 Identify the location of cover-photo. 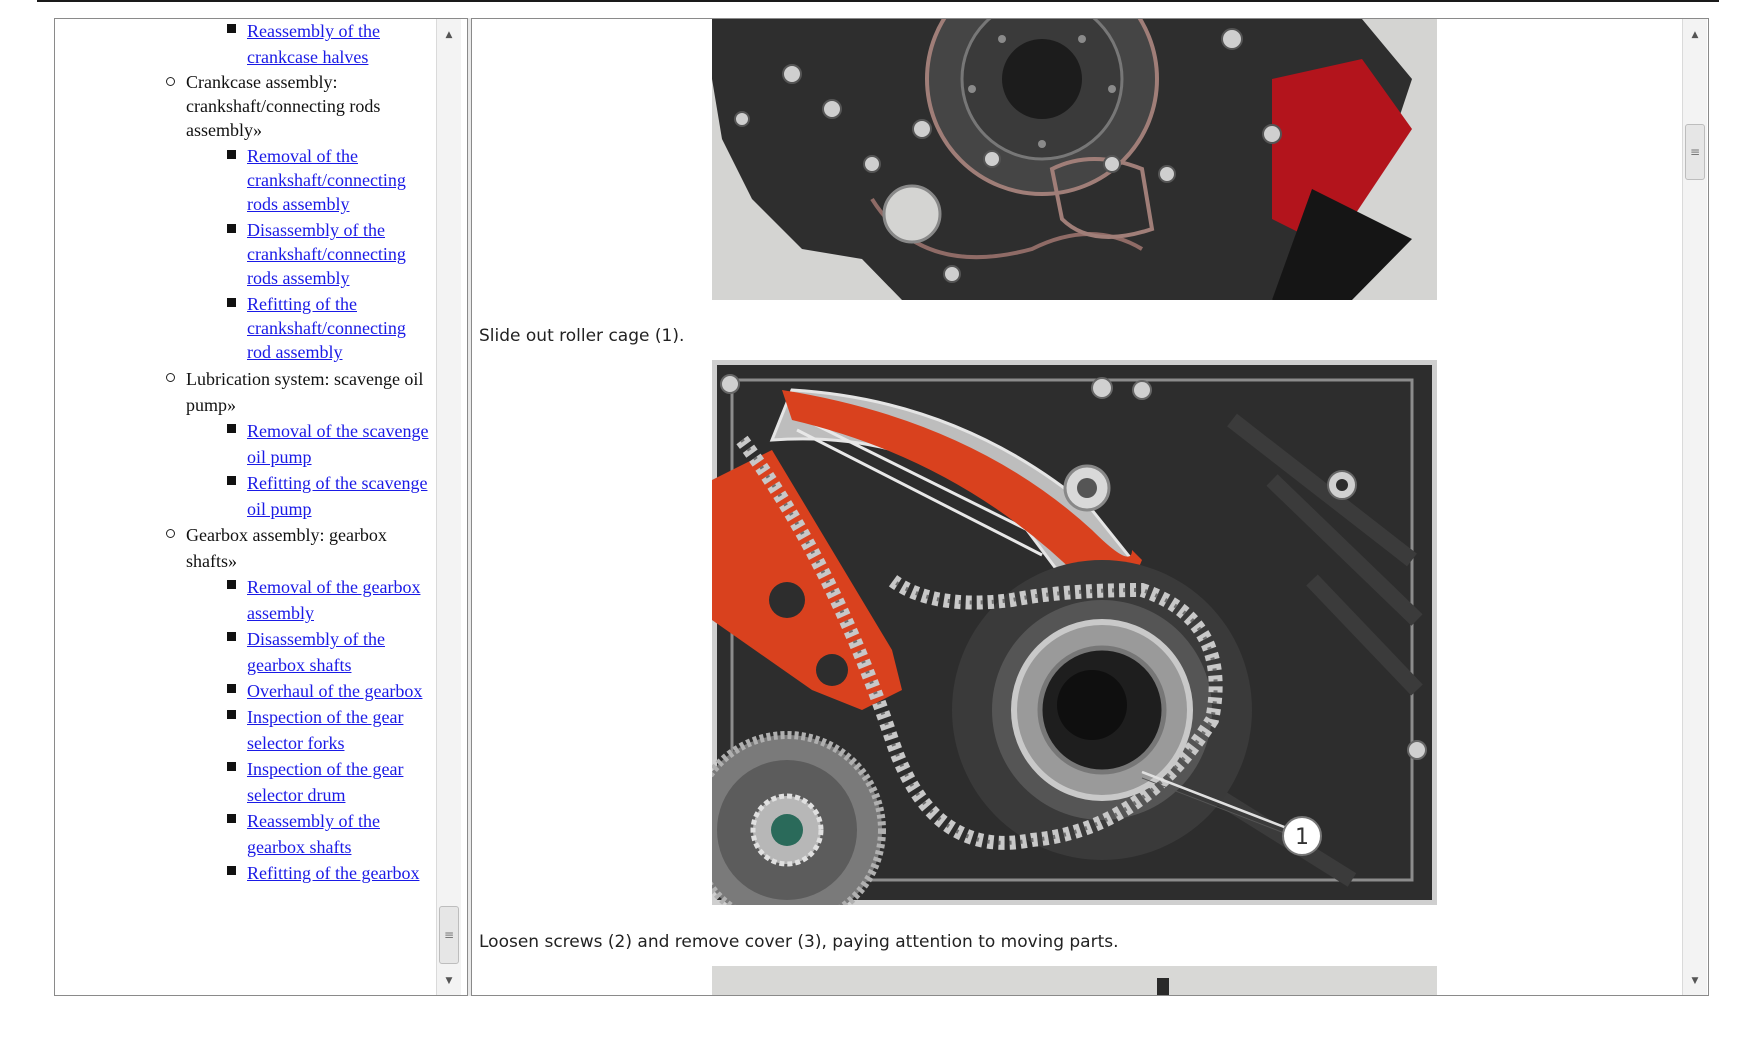
(1074, 980).